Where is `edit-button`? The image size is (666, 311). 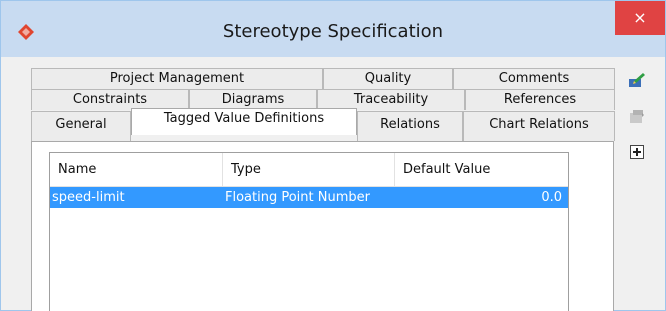
edit-button is located at coordinates (637, 80).